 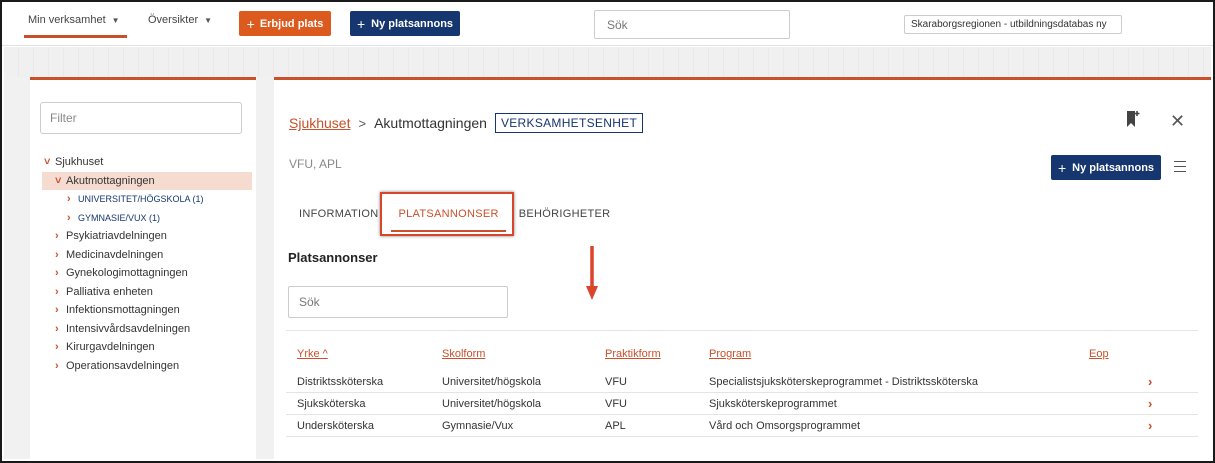 I want to click on tree-item-label: Intensivvårdsavdelningen, so click(x=128, y=328).